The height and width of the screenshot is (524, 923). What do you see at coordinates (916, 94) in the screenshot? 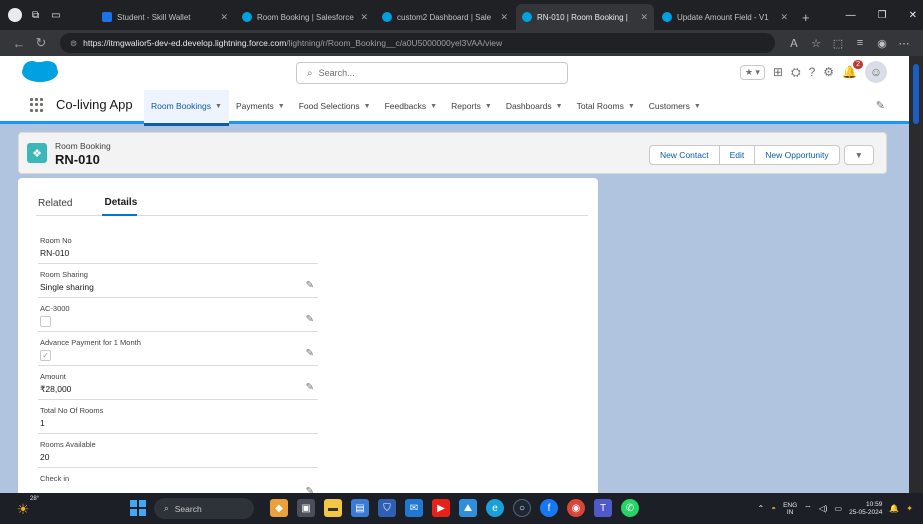
I see `scrollbar-thumb` at bounding box center [916, 94].